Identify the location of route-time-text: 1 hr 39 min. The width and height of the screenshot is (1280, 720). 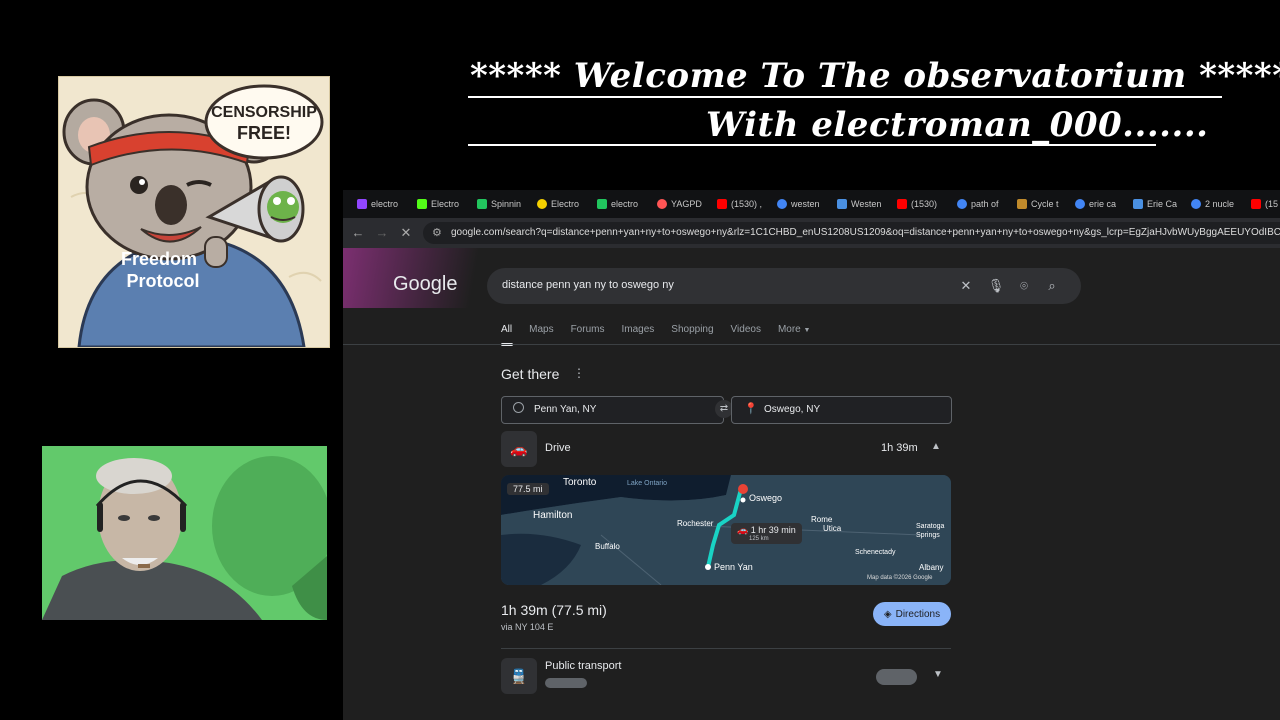
(773, 530).